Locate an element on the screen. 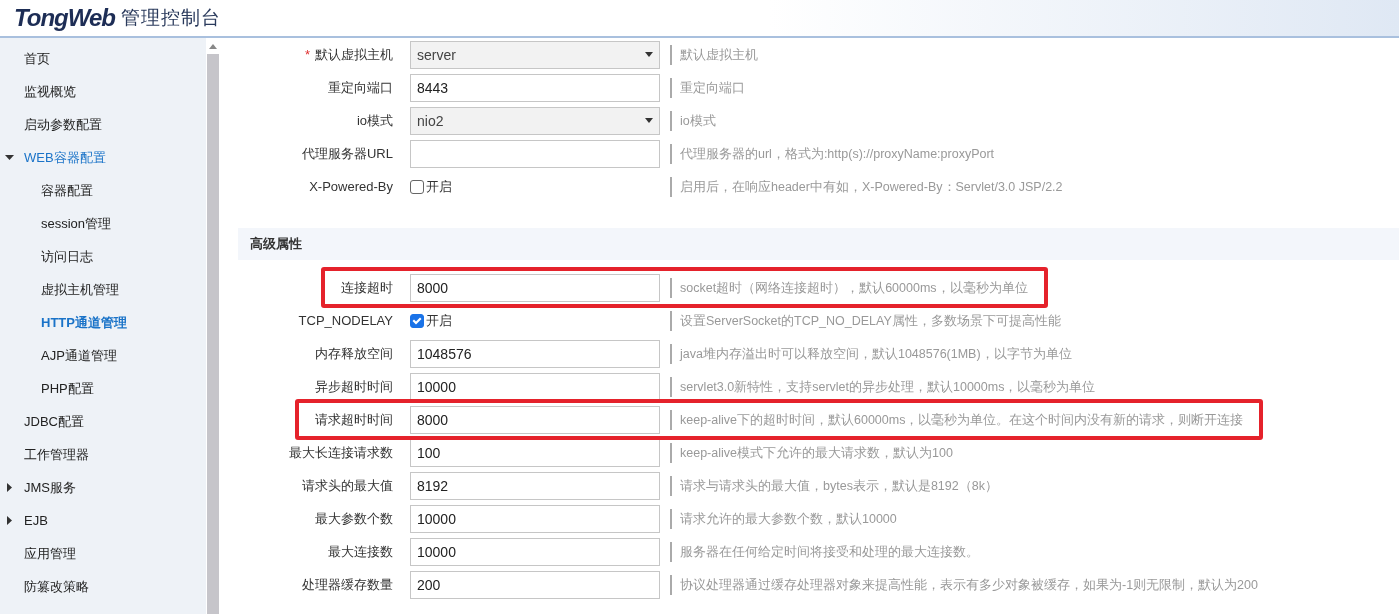  field-description: 服务器在任何给定时间将接受和处理的最大连接数。 is located at coordinates (824, 551).